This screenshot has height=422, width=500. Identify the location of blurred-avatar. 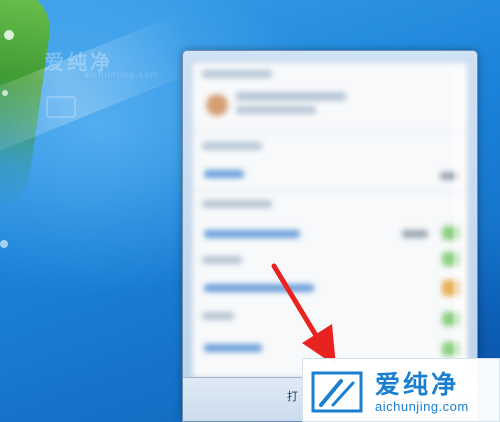
(217, 105).